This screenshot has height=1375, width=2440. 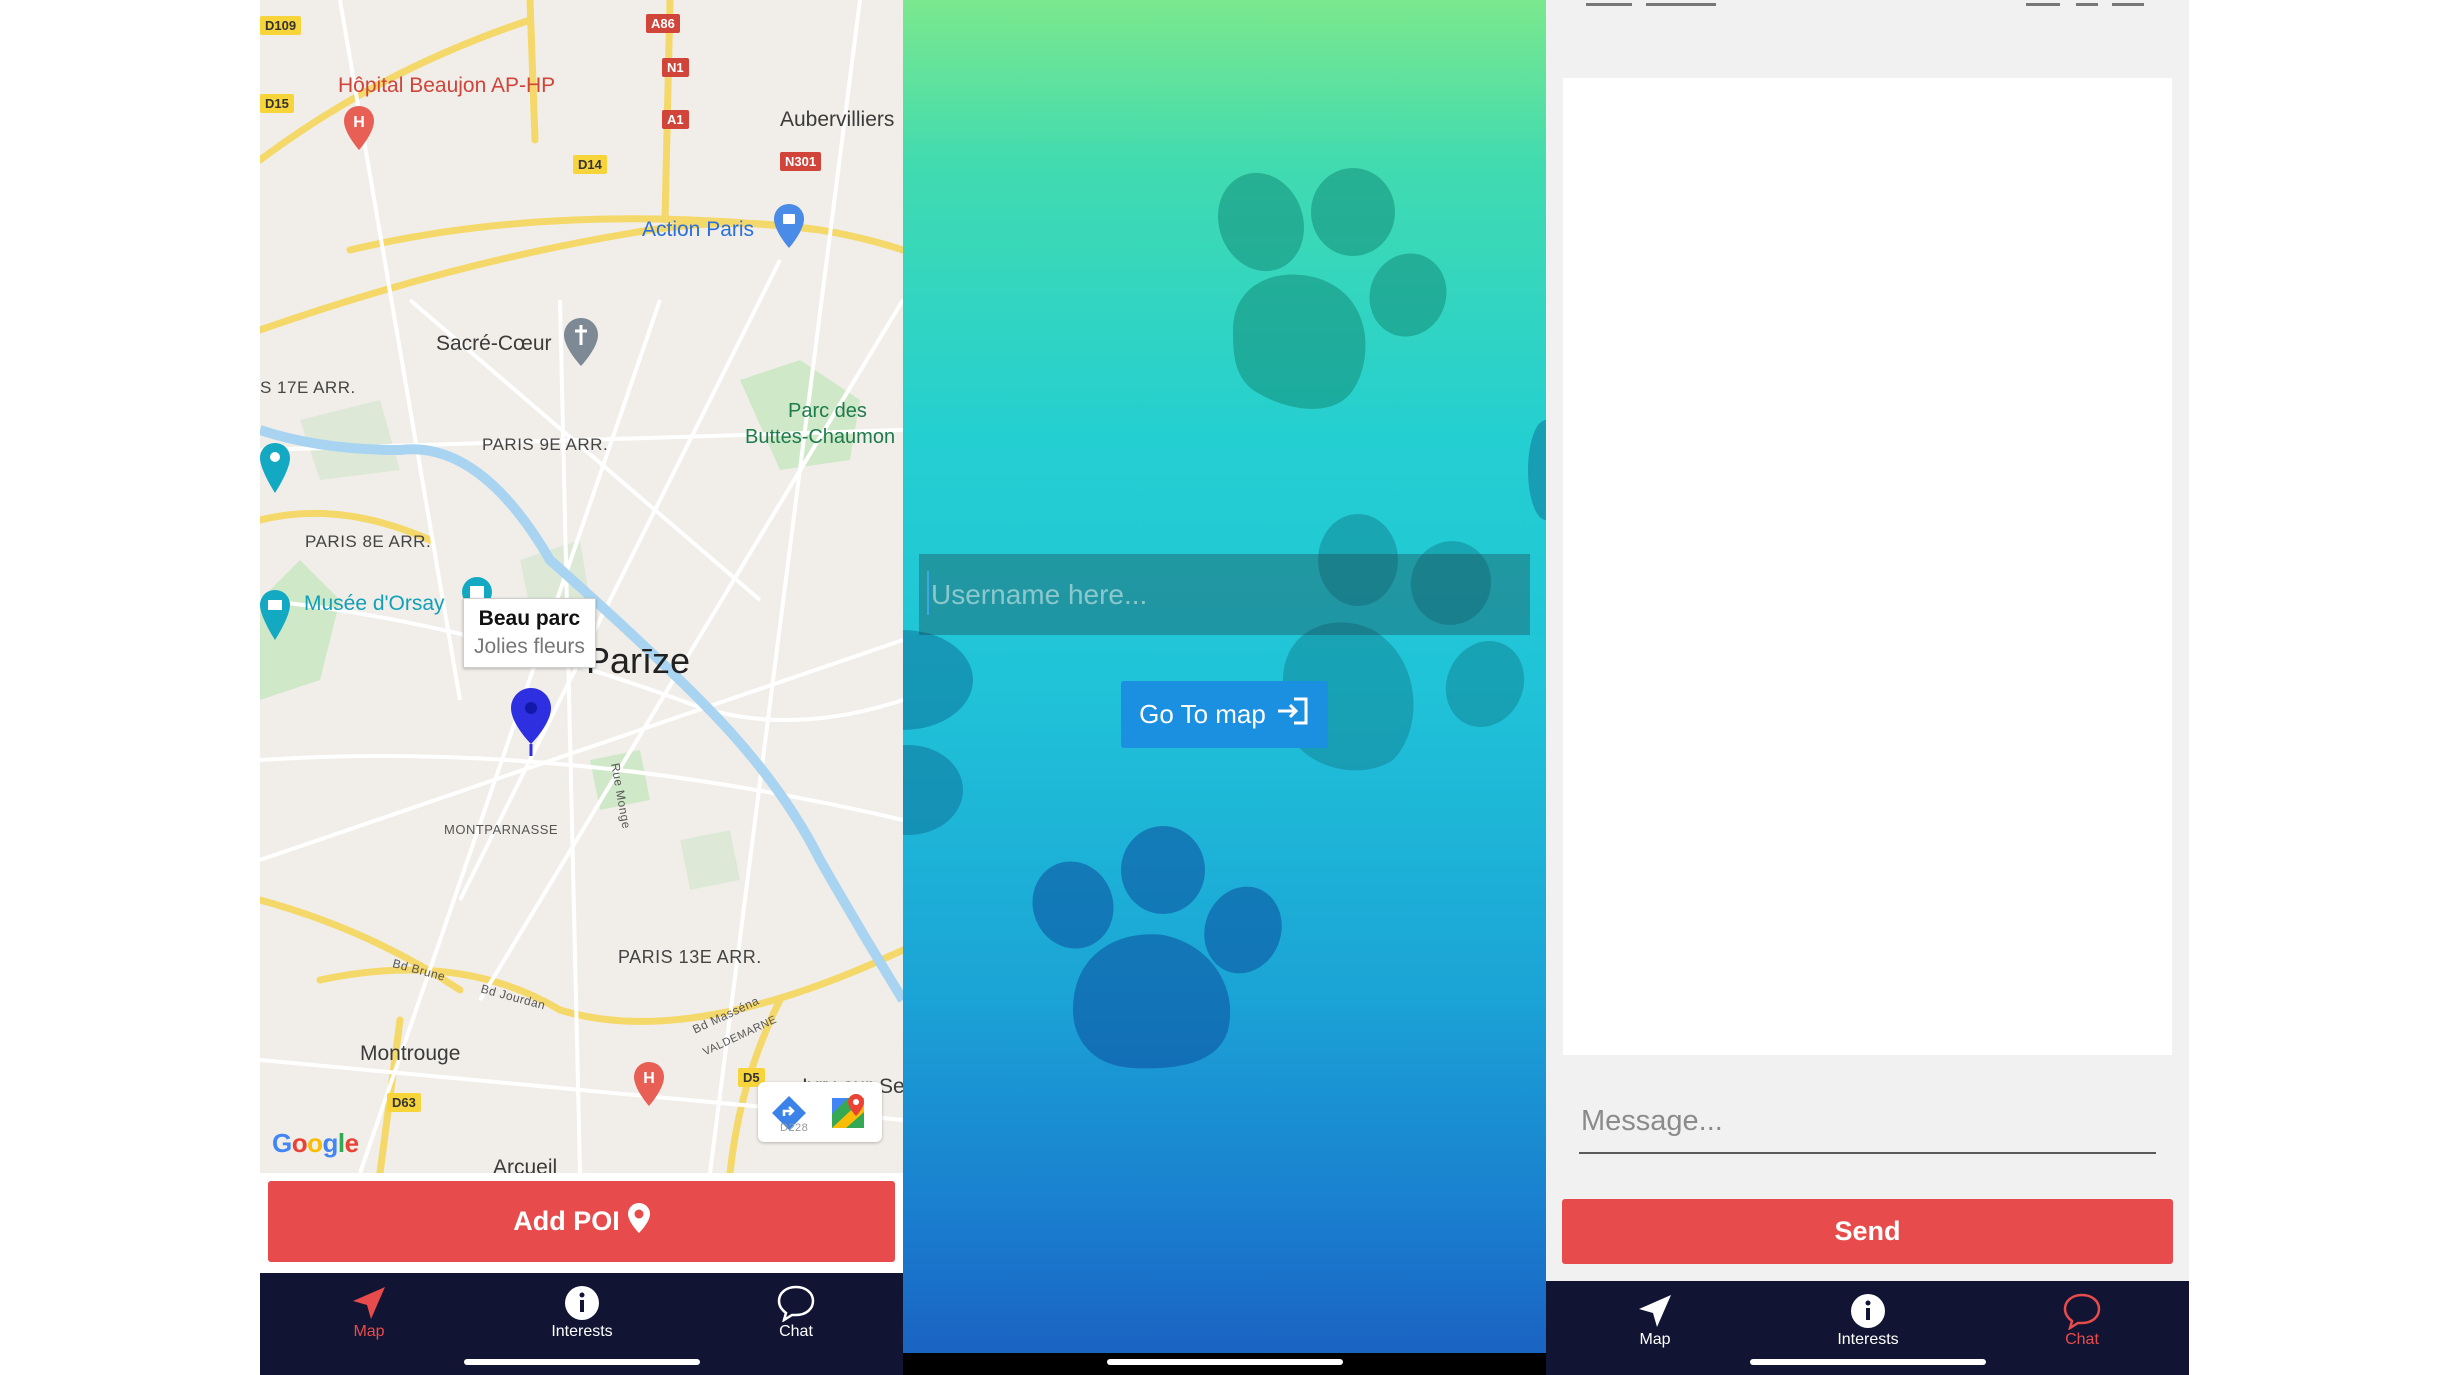 I want to click on map-label: PARIS 13E ARR., so click(x=690, y=957).